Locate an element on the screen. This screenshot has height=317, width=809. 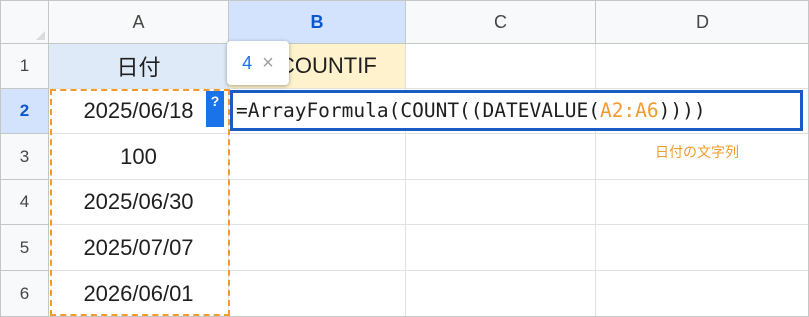
row-header-2: 2 is located at coordinates (25, 111).